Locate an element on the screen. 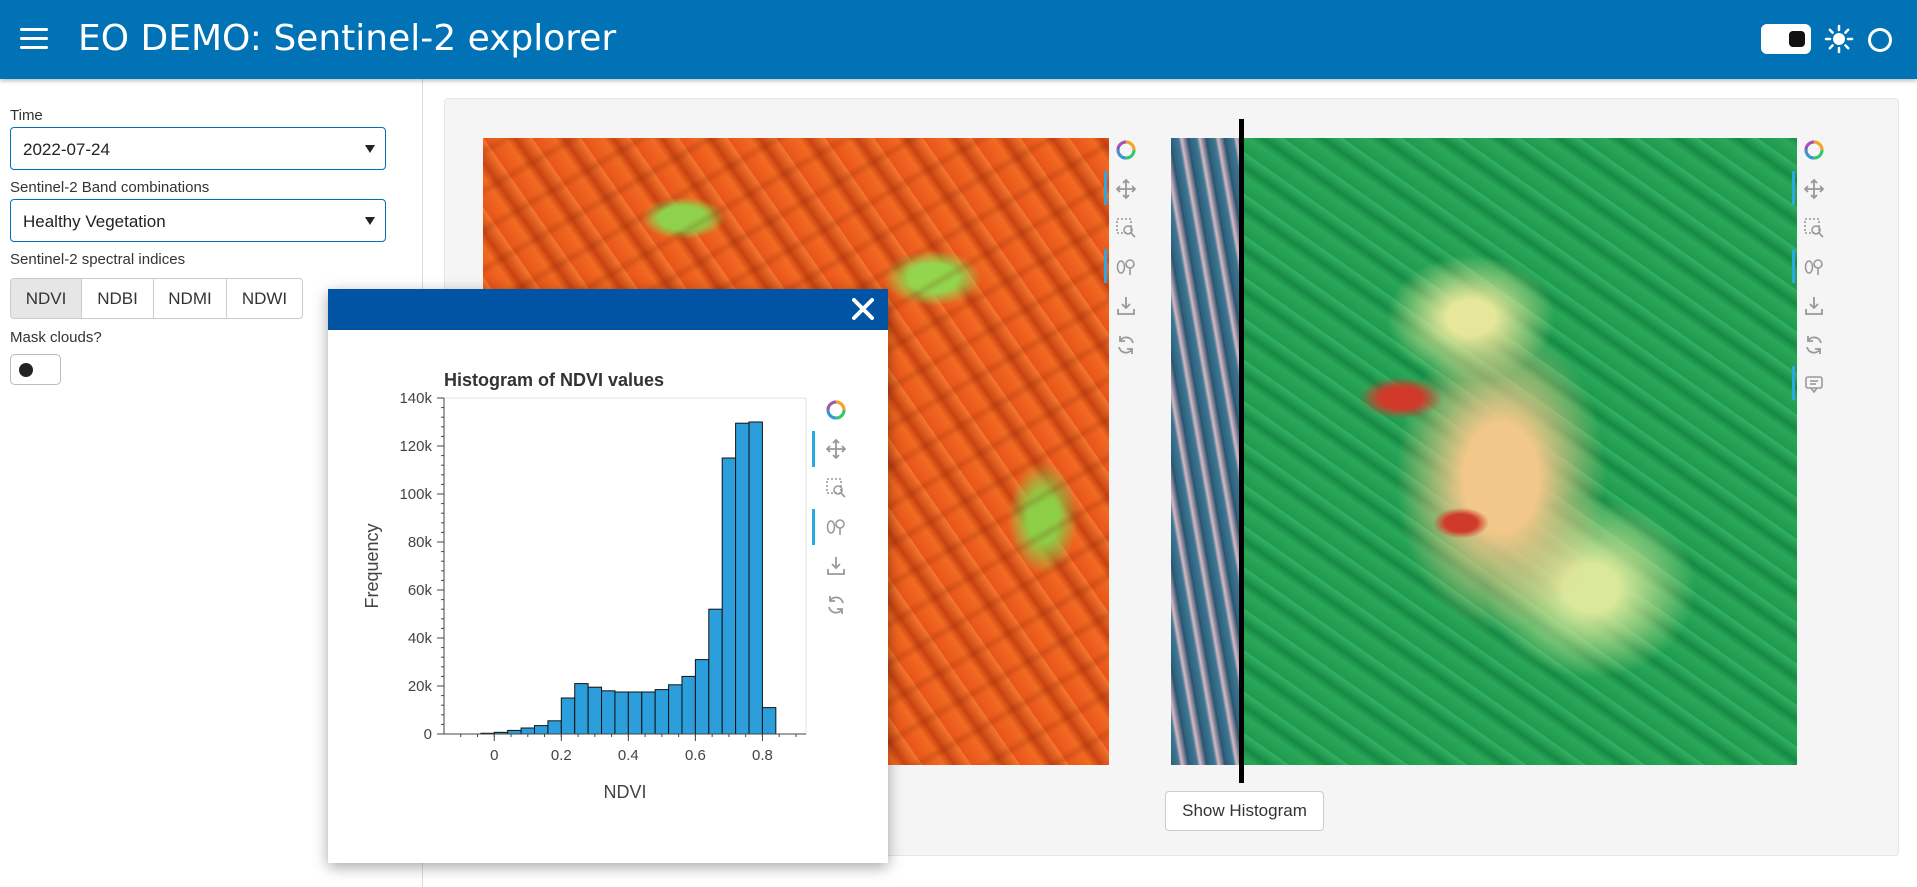  y-tick-label: 40k is located at coordinates (420, 638).